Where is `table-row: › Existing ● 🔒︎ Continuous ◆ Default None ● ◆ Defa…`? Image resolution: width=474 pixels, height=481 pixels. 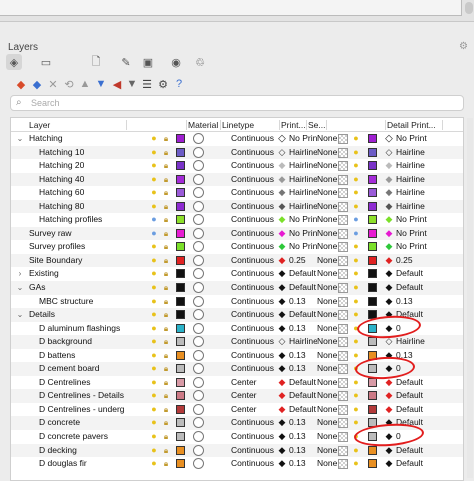 table-row: › Existing ● 🔒︎ Continuous ◆ Default None ● ◆ Defa… is located at coordinates (237, 274).